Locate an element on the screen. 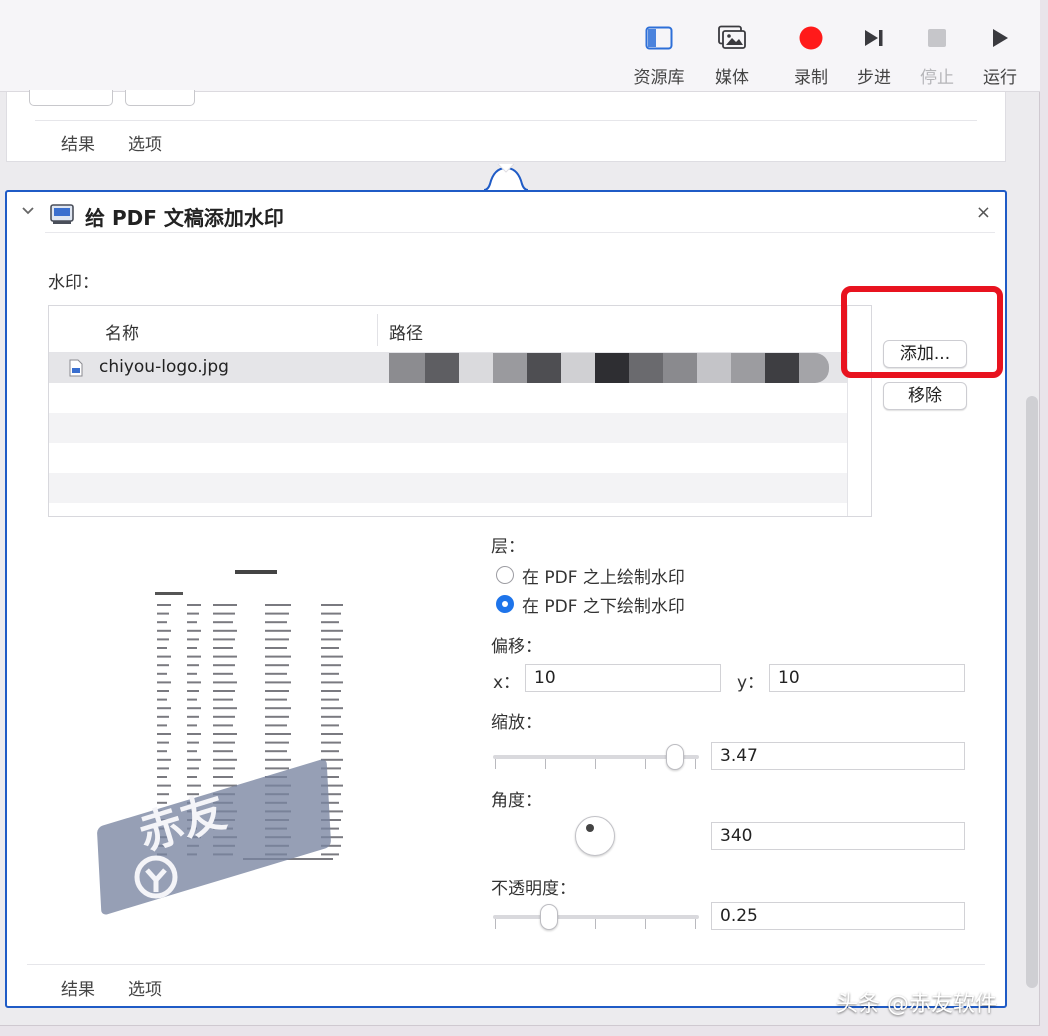 Image resolution: width=1048 pixels, height=1036 pixels. tab-results: 结果 is located at coordinates (78, 987).